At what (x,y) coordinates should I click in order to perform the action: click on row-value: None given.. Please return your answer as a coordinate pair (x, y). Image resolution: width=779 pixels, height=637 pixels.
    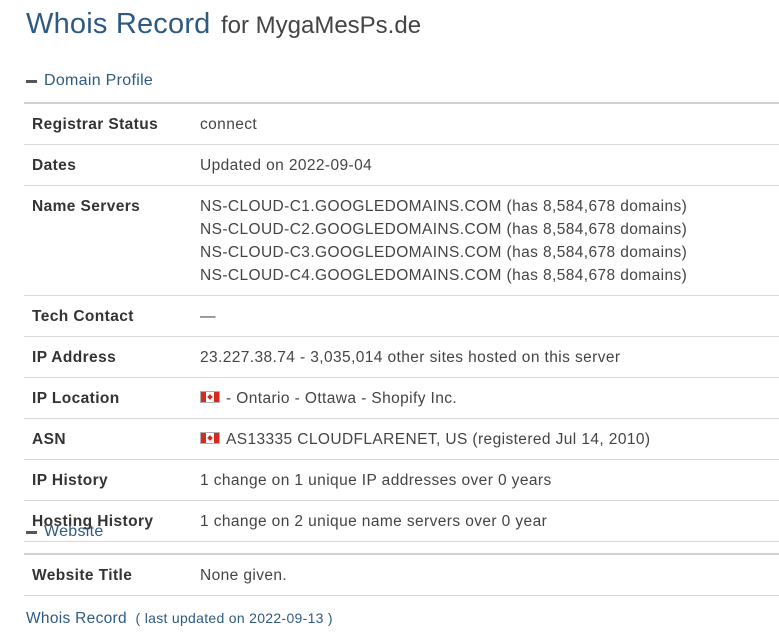
    Looking at the image, I should click on (244, 575).